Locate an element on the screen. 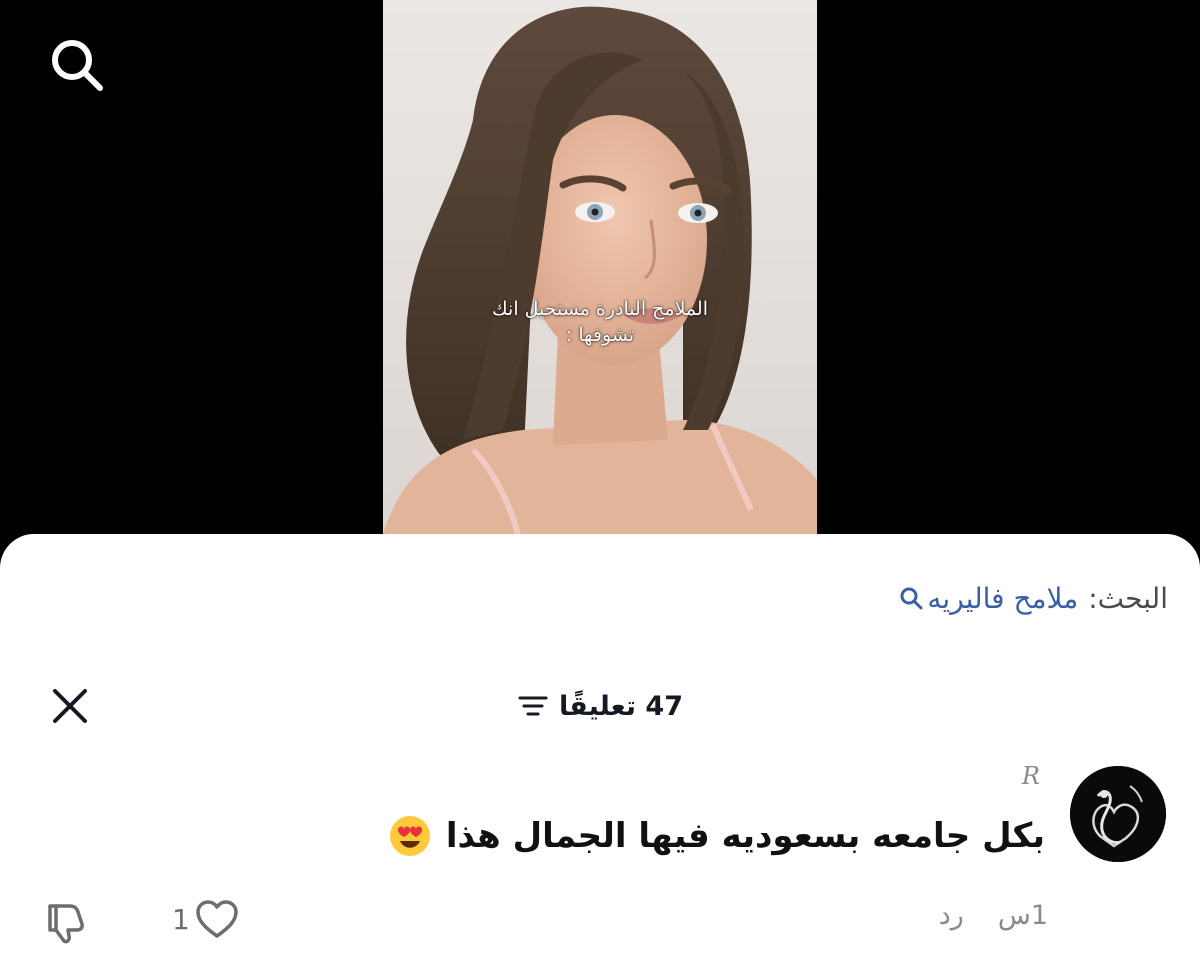  caption-line-2: تشوفها : is located at coordinates (600, 335).